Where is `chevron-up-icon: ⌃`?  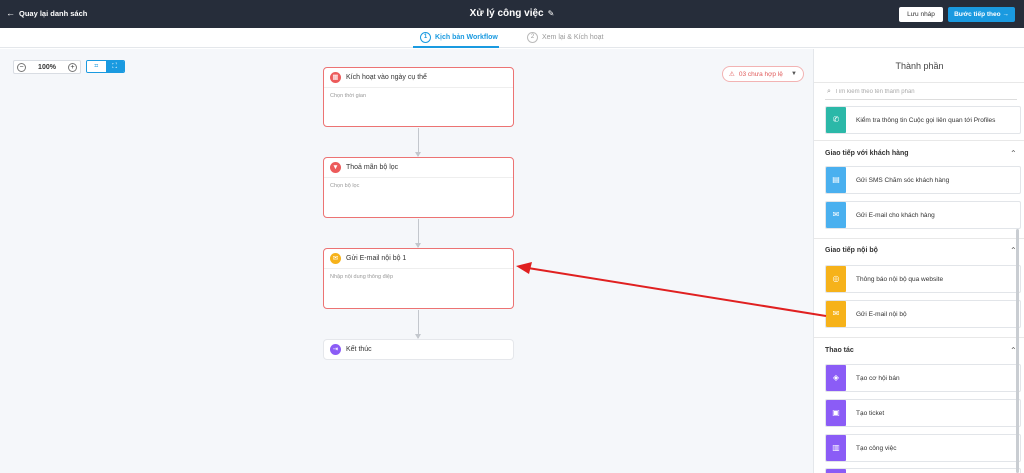 chevron-up-icon: ⌃ is located at coordinates (1013, 153).